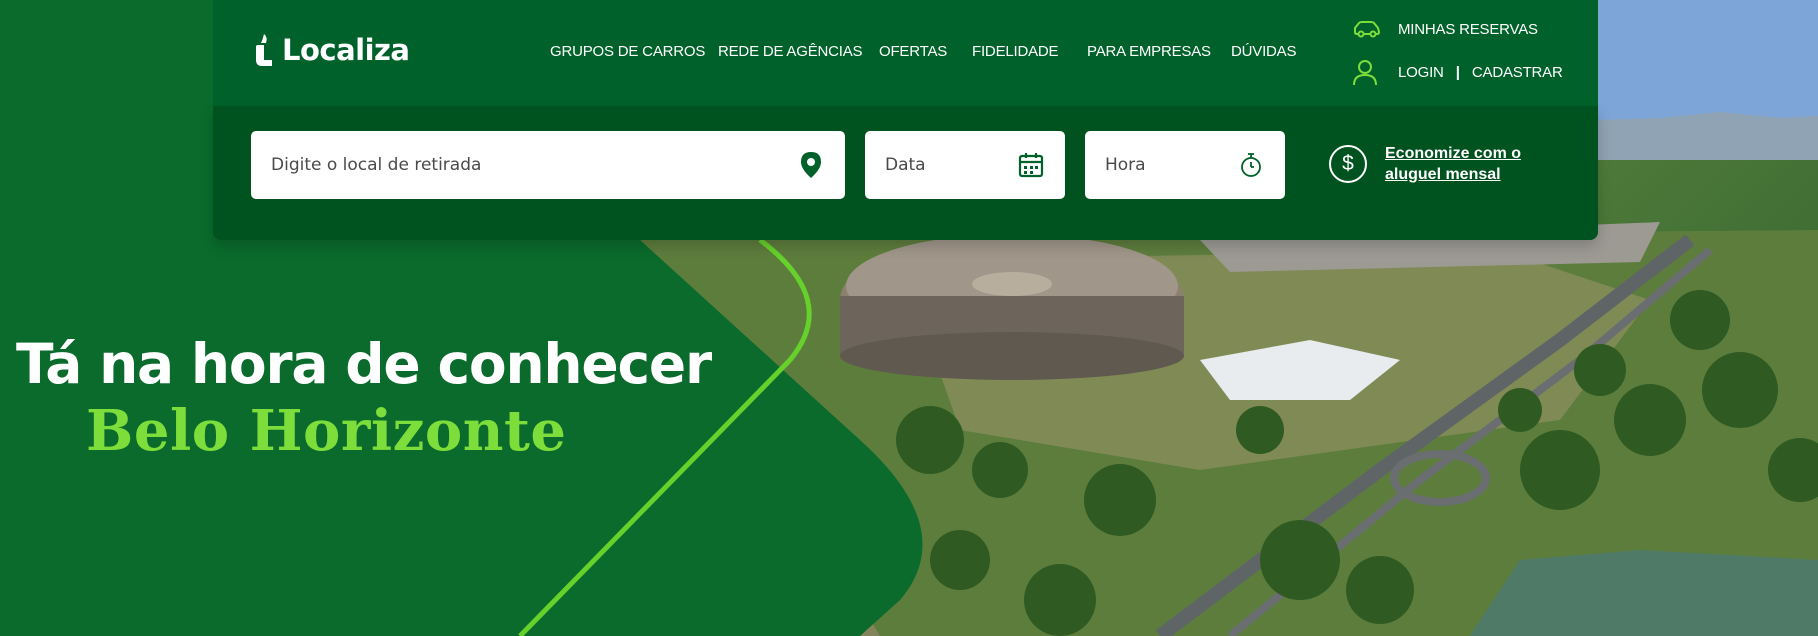  What do you see at coordinates (346, 50) in the screenshot?
I see `logo-text: Localiza` at bounding box center [346, 50].